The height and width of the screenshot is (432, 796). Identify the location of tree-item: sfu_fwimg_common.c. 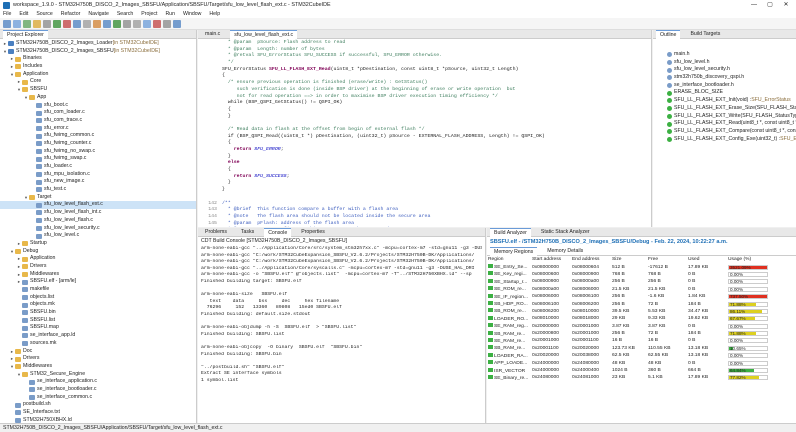
(98, 136).